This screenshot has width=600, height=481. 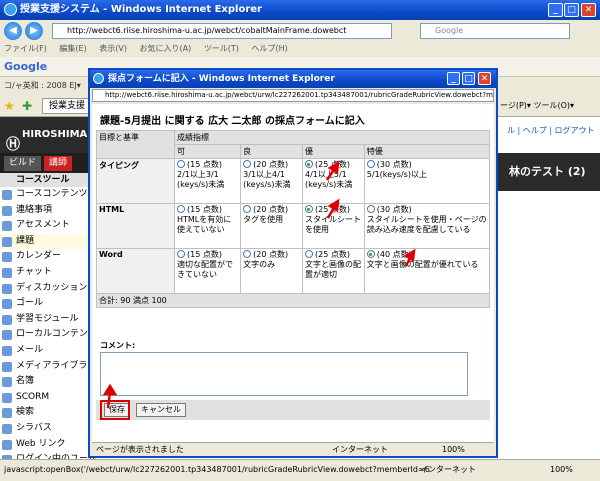 What do you see at coordinates (333, 167) in the screenshot?
I see `arrow-typing-head` at bounding box center [333, 167].